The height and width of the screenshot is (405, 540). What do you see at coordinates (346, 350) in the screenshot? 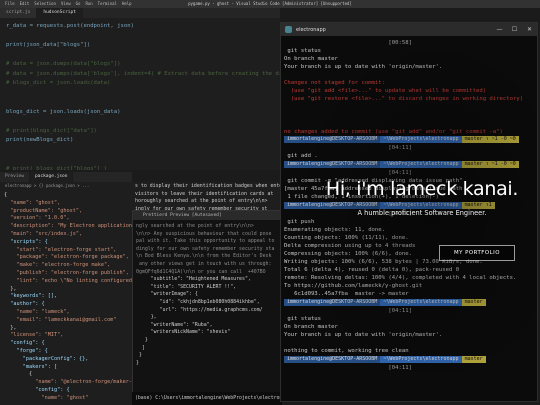
I see `terminal-line: nothing to commit, working tree clean` at bounding box center [346, 350].